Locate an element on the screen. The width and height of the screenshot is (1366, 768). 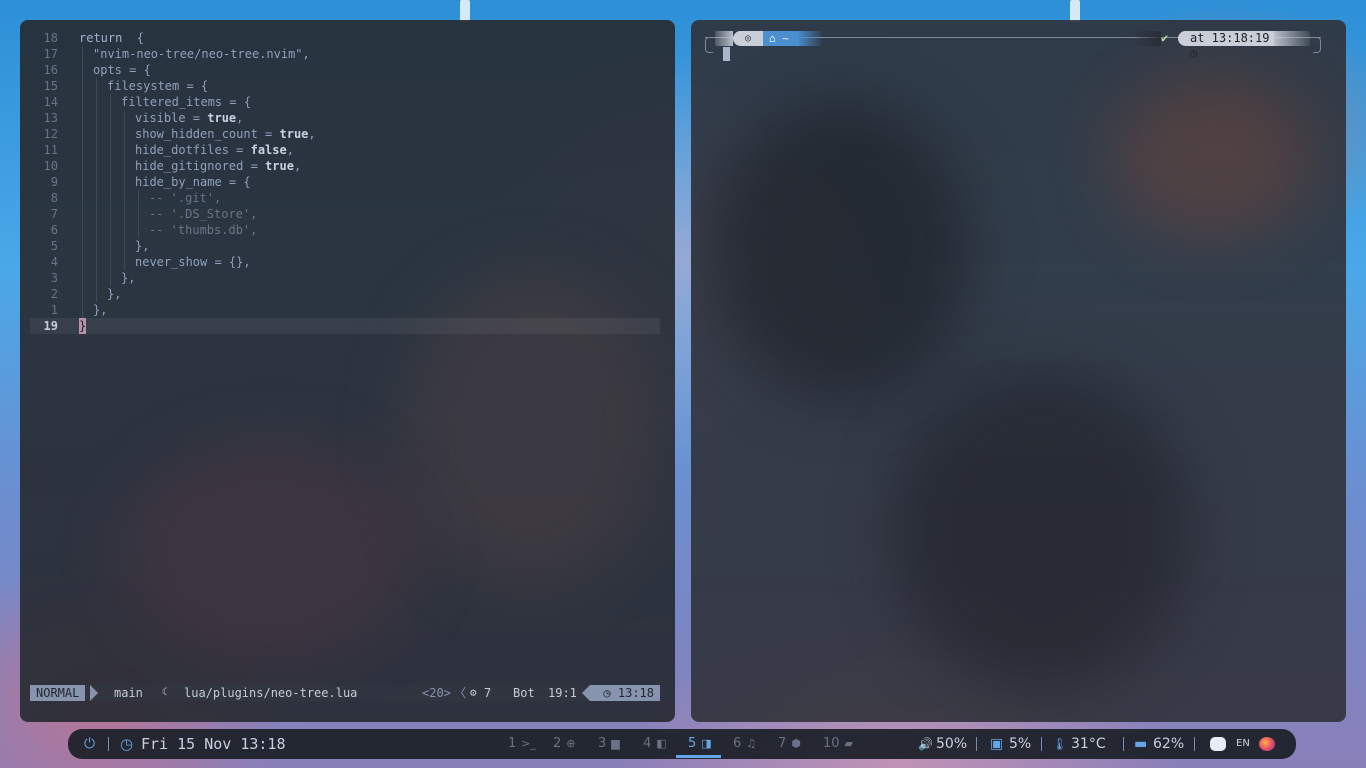
code-text: hide_by_name = { is located at coordinates (193, 182).